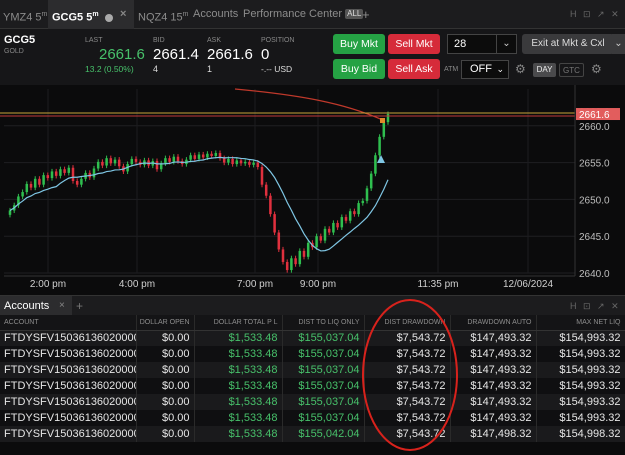  What do you see at coordinates (323, 323) in the screenshot?
I see `col-dist-to-liq: DIST TO LIQ ONLY` at bounding box center [323, 323].